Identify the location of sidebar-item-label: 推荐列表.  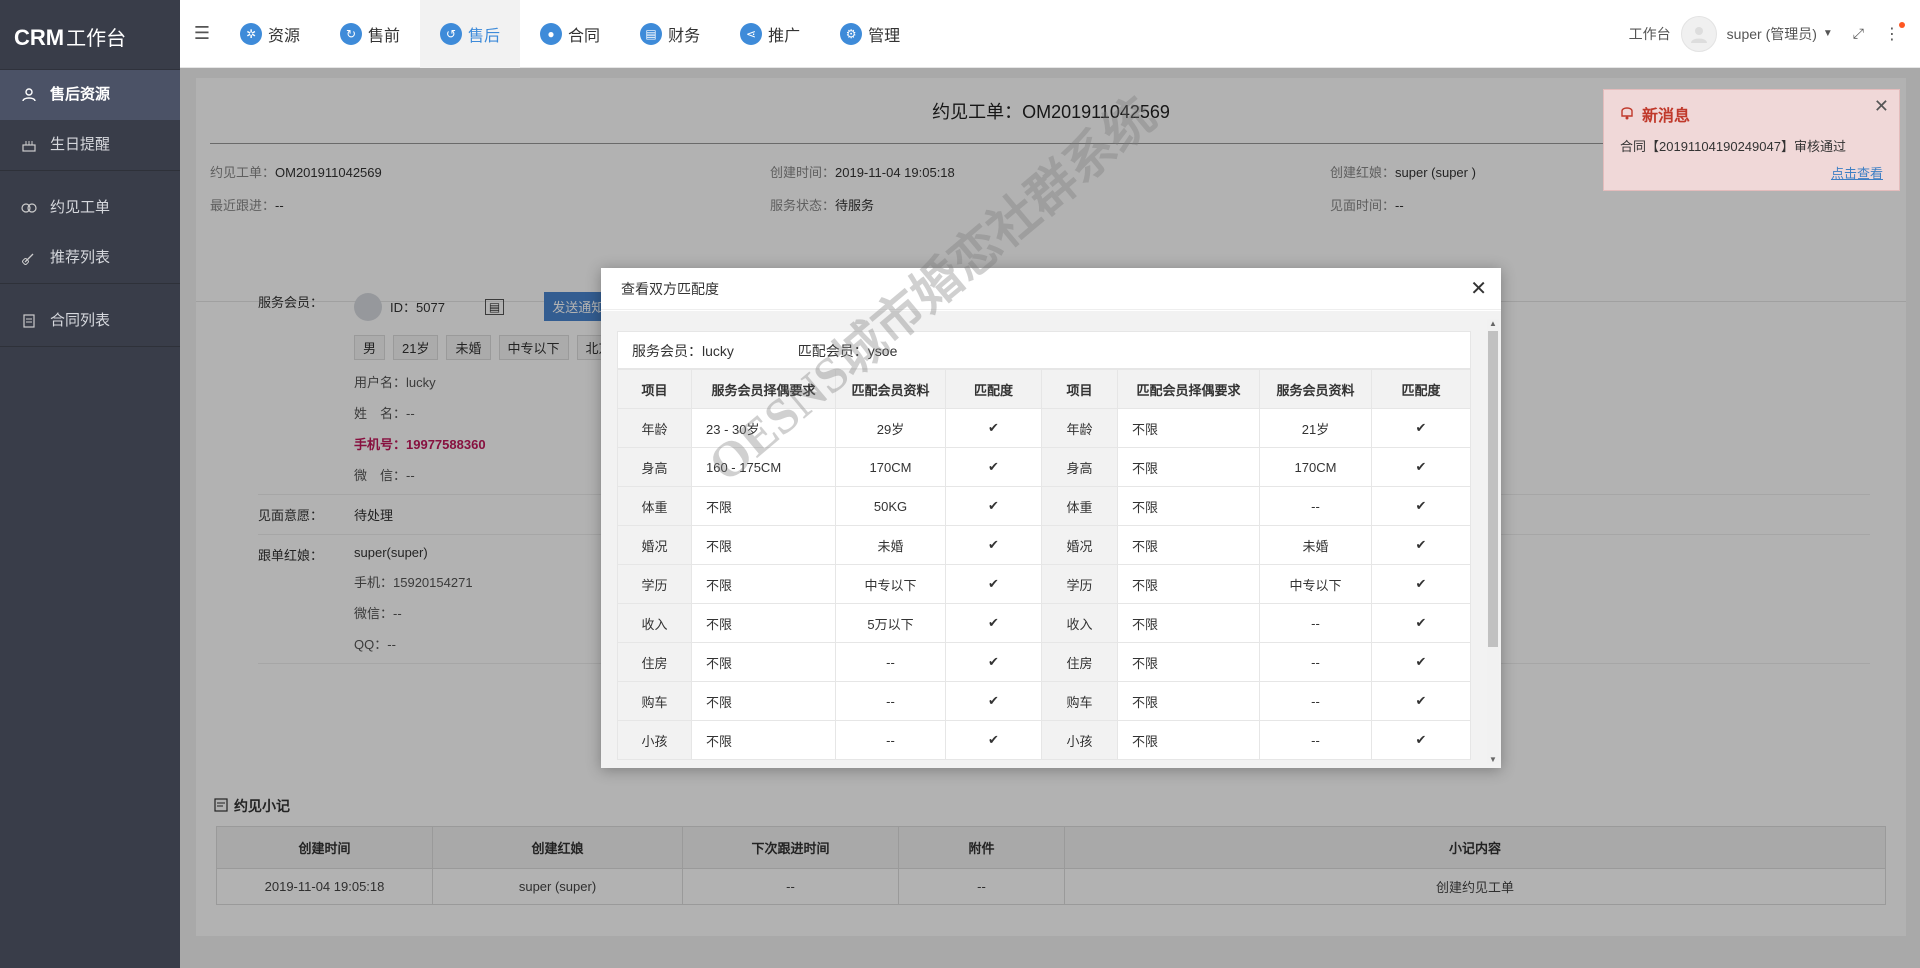
(80, 257).